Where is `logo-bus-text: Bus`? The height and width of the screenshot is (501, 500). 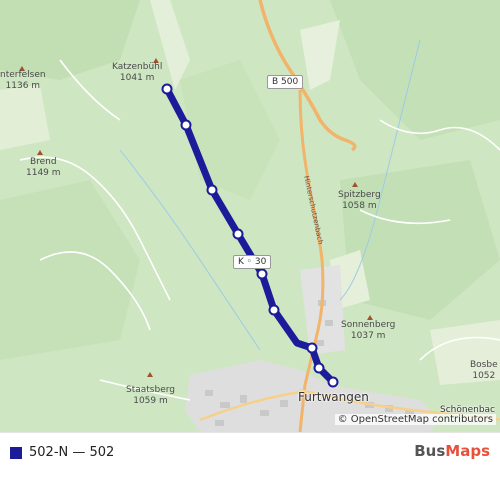
logo-bus-text: Bus is located at coordinates (430, 451).